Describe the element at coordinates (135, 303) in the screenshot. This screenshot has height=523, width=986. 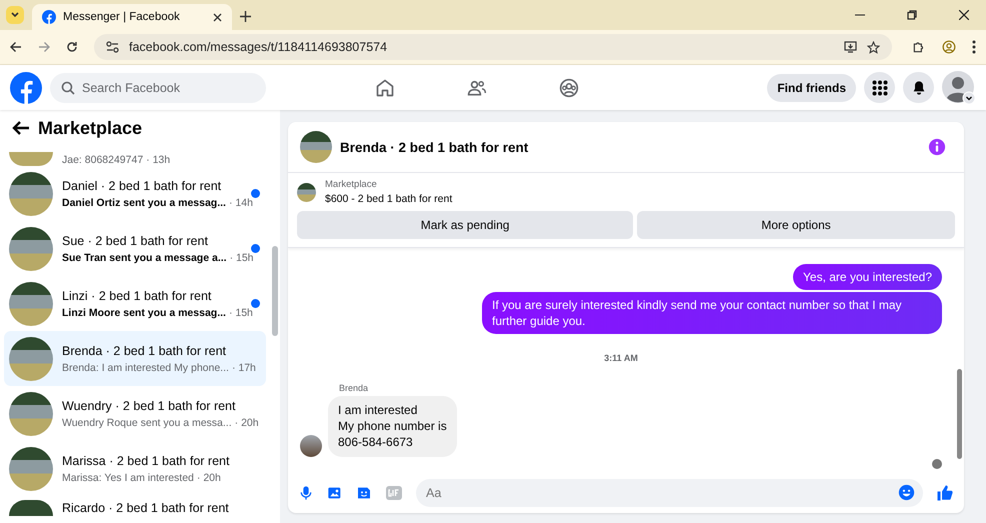
I see `conversation-item: Linzi · 2 bed 1 bath for rent Linzi Moore sent you a messag... · 15h` at that location.